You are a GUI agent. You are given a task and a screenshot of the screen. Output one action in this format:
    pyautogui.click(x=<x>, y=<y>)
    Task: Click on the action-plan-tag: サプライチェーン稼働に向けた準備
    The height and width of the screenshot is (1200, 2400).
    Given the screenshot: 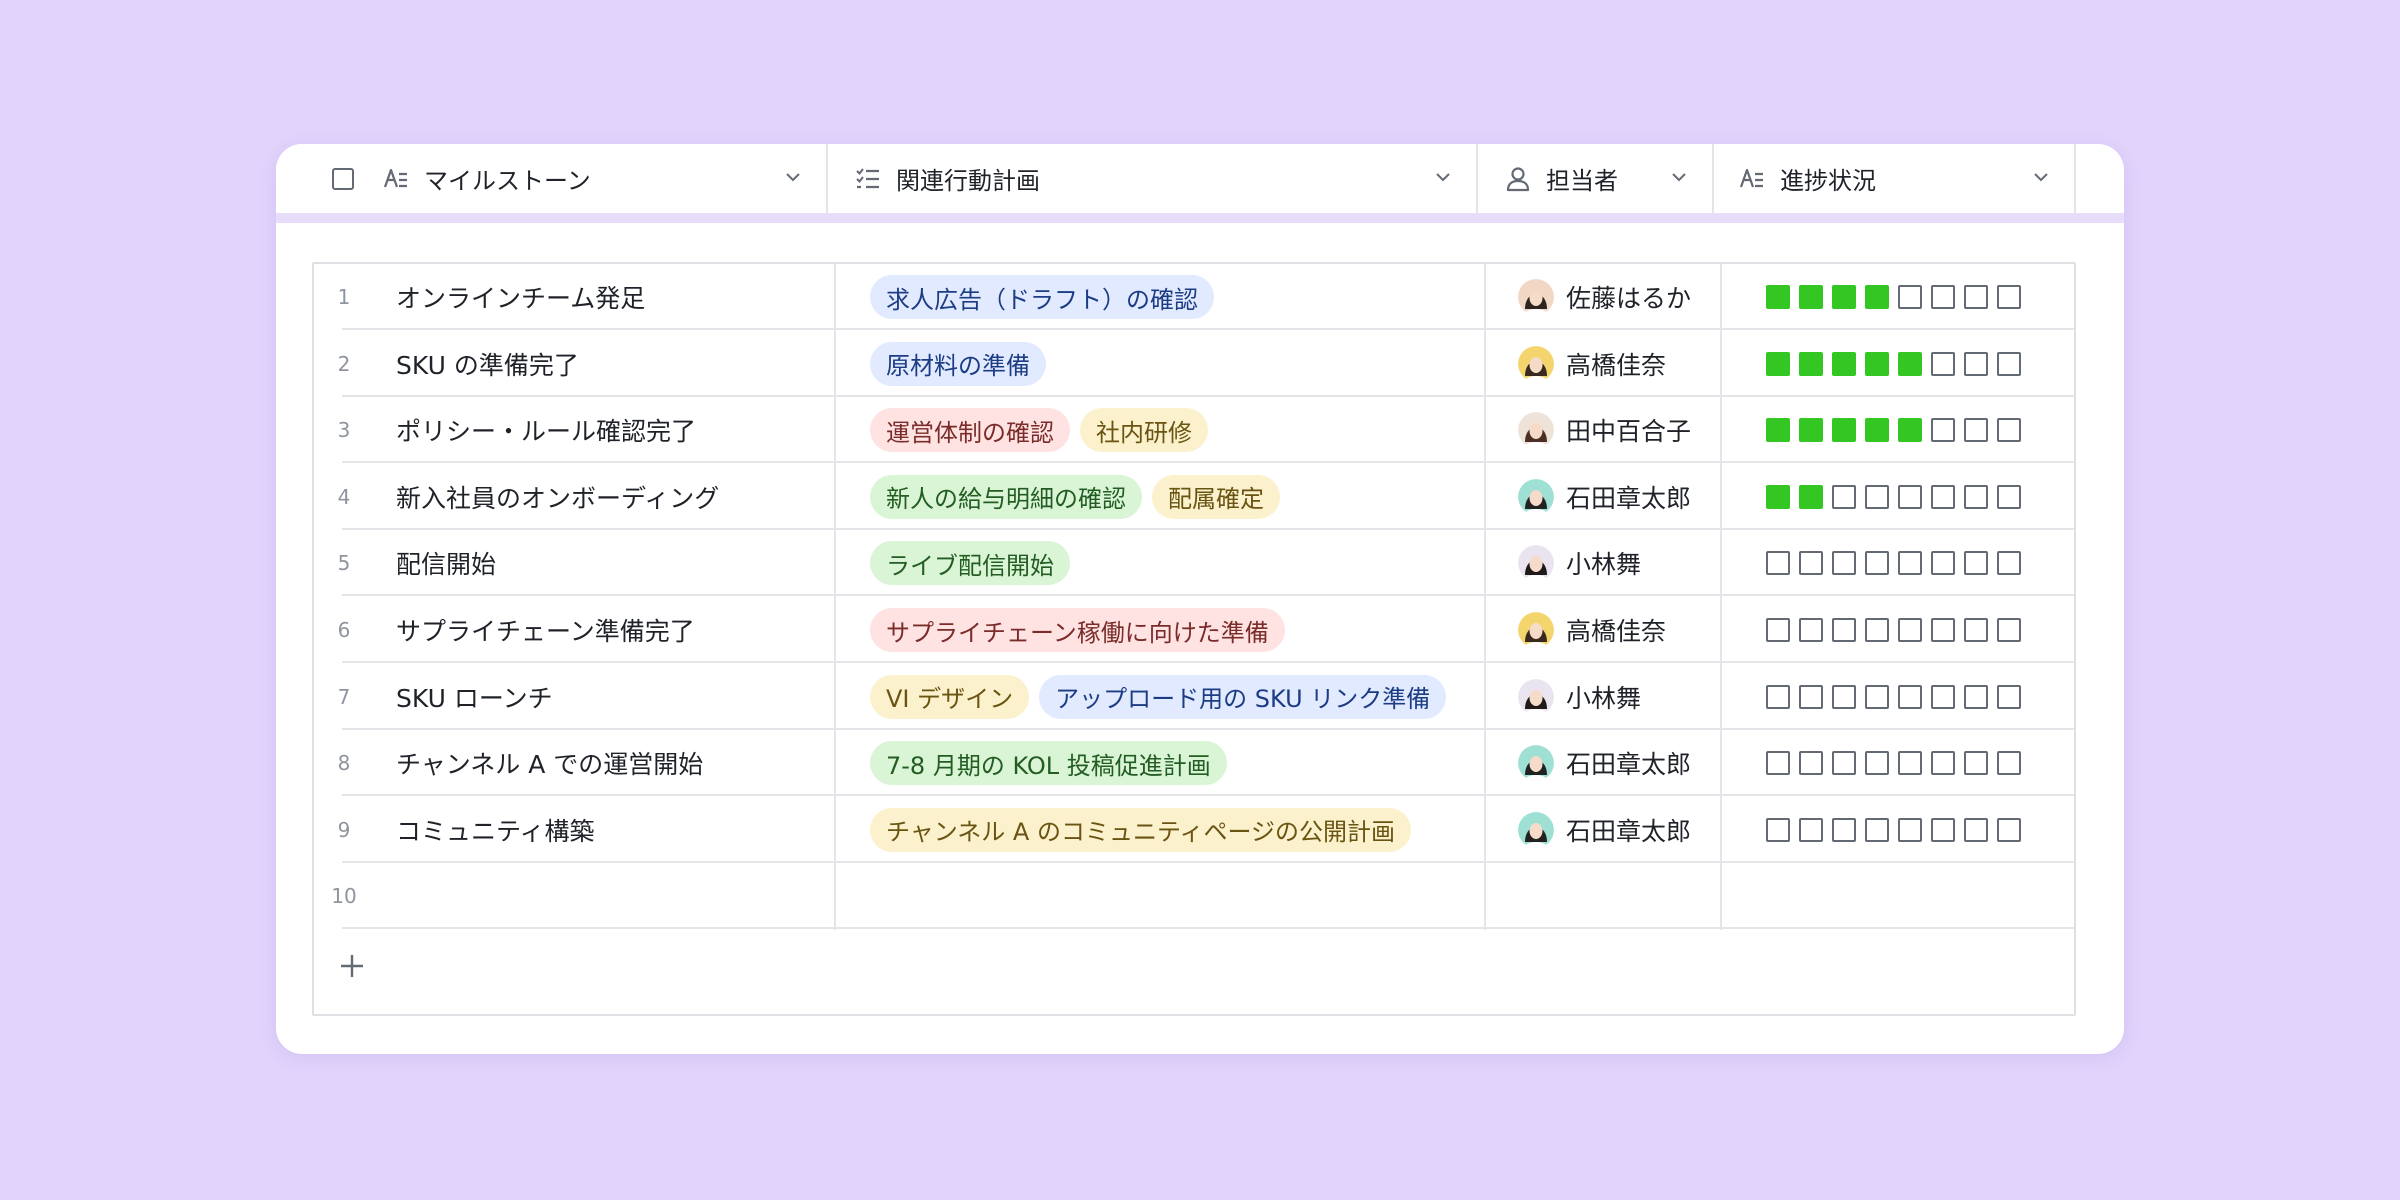 What is the action you would take?
    pyautogui.click(x=1077, y=630)
    